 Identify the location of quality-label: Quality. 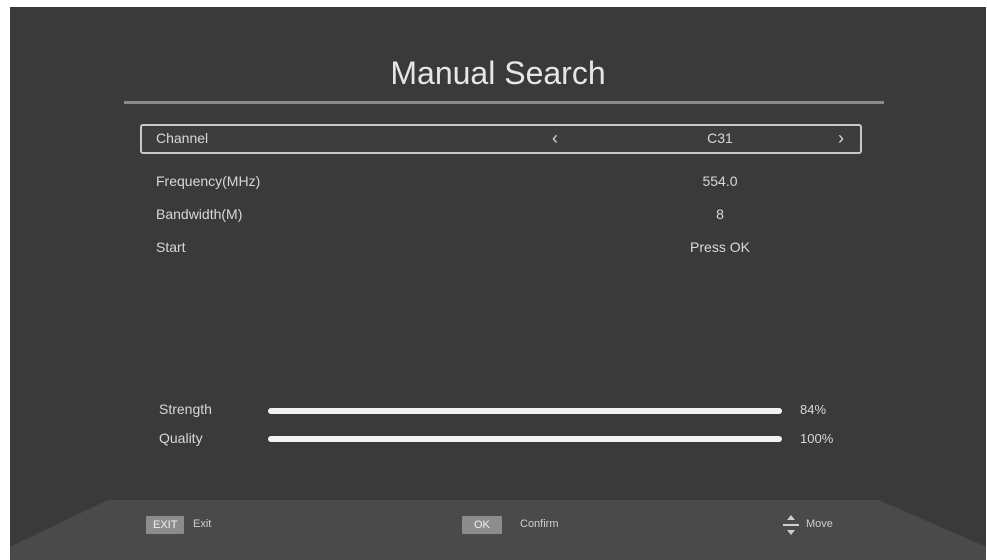
(181, 438).